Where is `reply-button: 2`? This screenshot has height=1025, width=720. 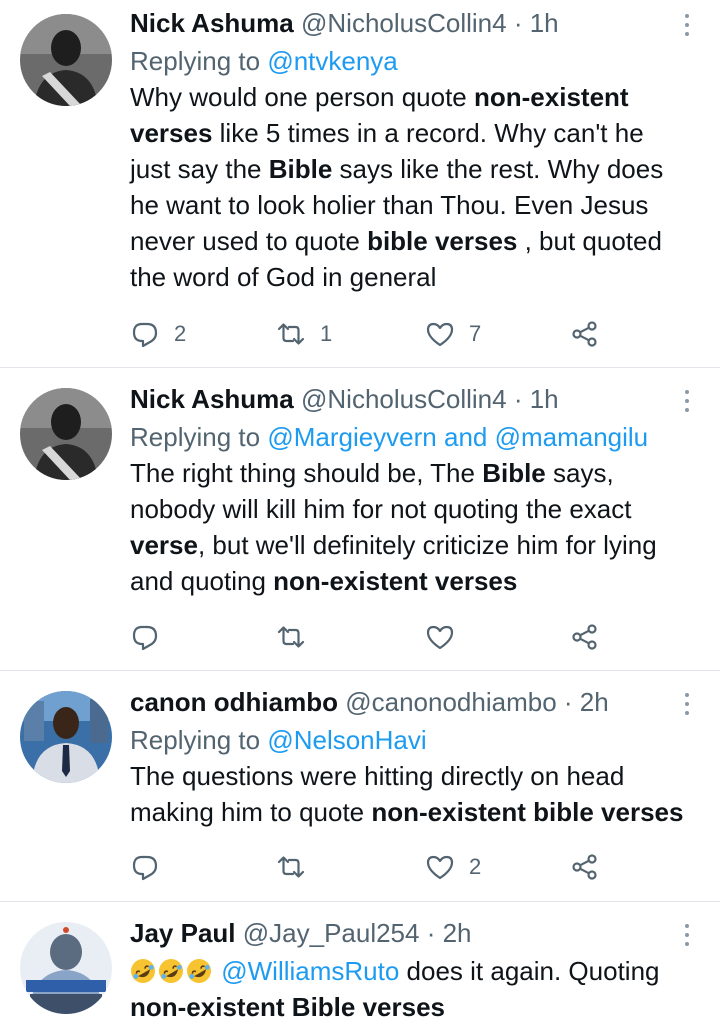 reply-button: 2 is located at coordinates (158, 334).